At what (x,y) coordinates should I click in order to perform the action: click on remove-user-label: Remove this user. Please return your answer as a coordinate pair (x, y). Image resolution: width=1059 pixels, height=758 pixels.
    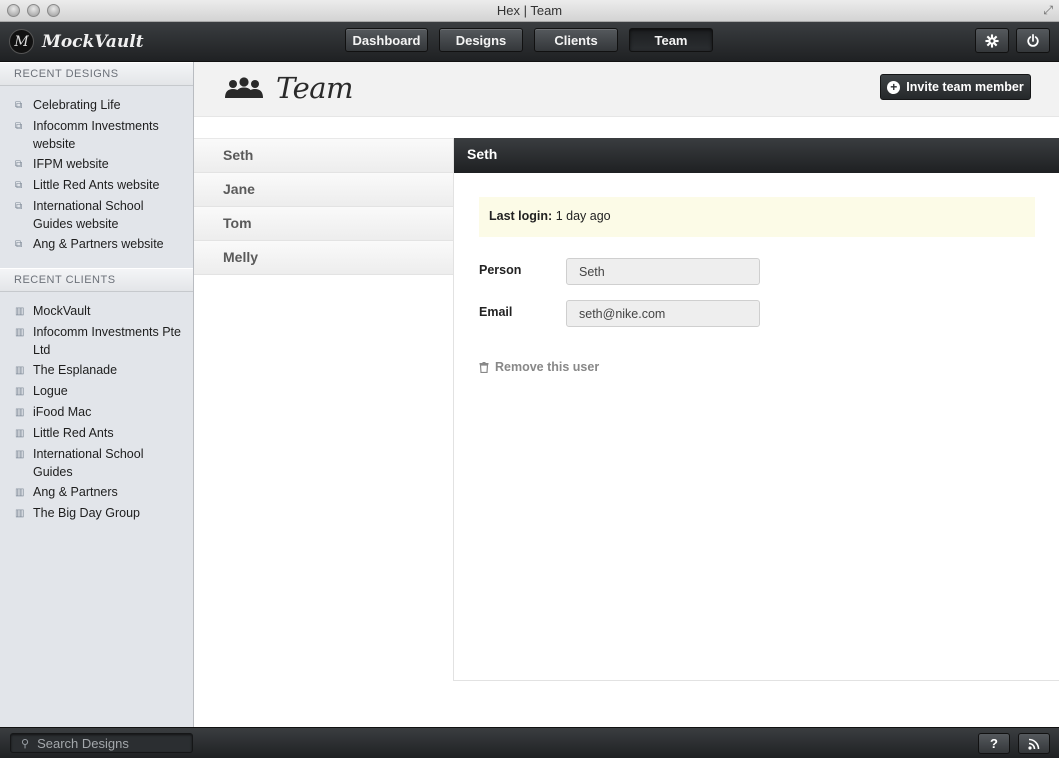
    Looking at the image, I should click on (547, 367).